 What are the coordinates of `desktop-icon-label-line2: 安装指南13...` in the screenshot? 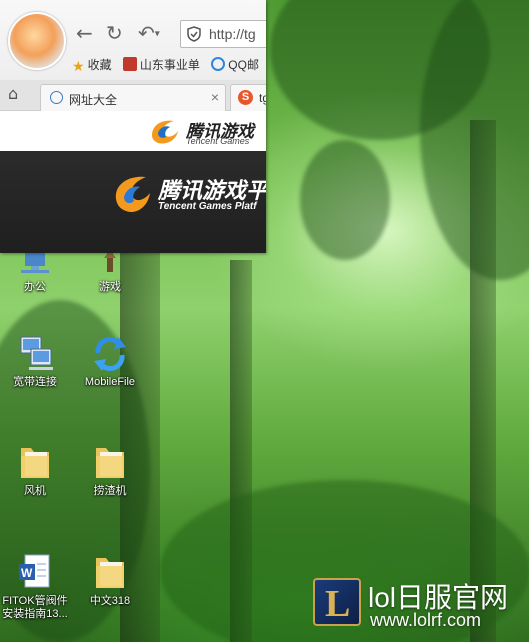 It's located at (35, 614).